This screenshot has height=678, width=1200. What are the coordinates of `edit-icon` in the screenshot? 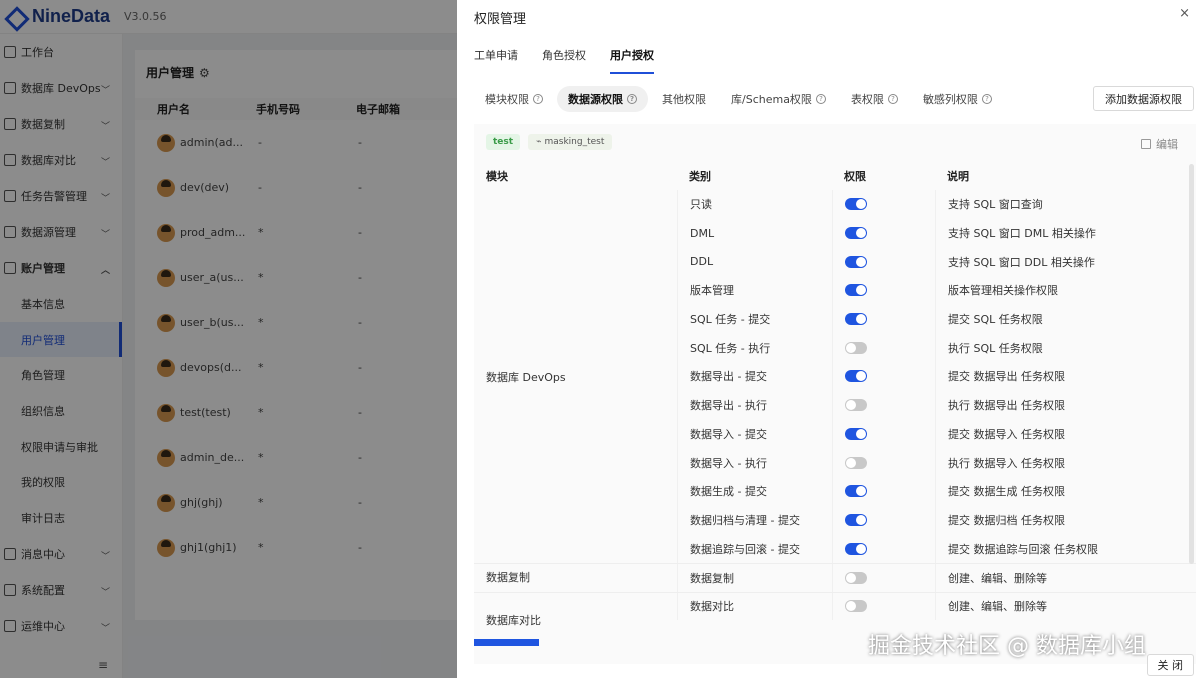 It's located at (1146, 144).